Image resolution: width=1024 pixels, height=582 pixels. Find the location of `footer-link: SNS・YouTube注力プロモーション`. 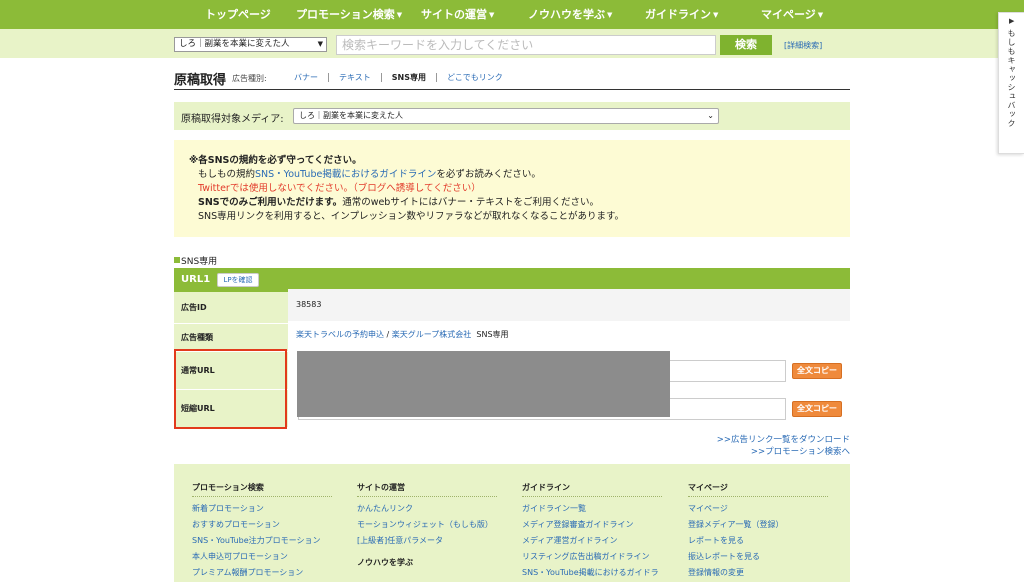

footer-link: SNS・YouTube注力プロモーション is located at coordinates (262, 541).